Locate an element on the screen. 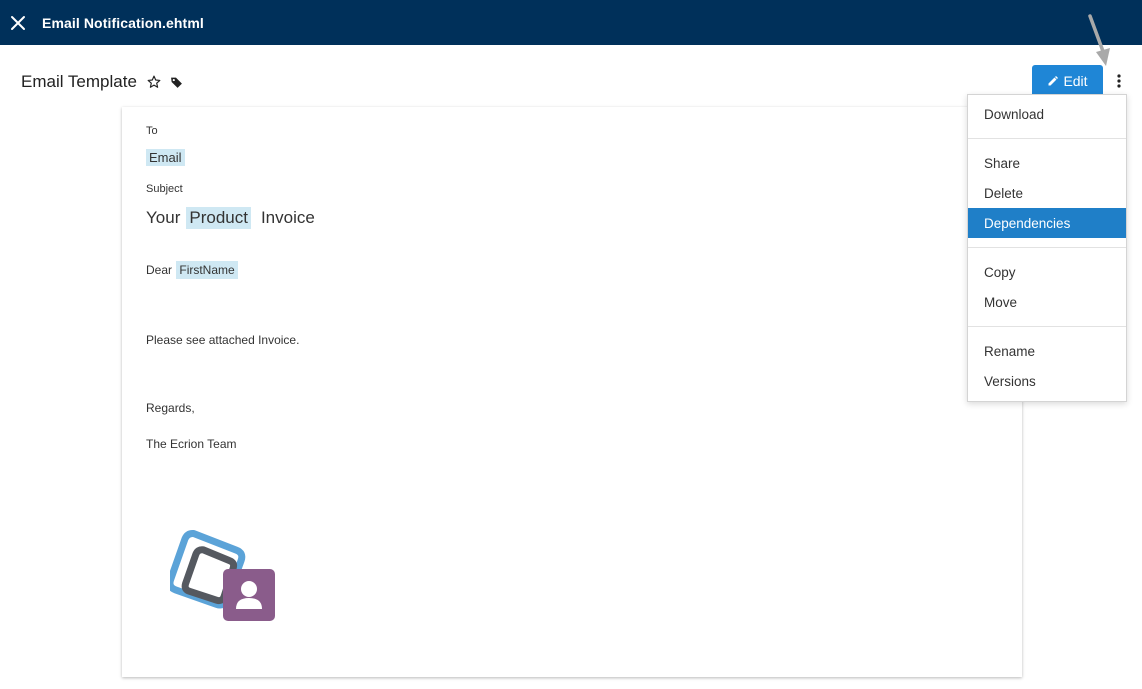 This screenshot has width=1142, height=689. subject-field-chip: Product is located at coordinates (218, 218).